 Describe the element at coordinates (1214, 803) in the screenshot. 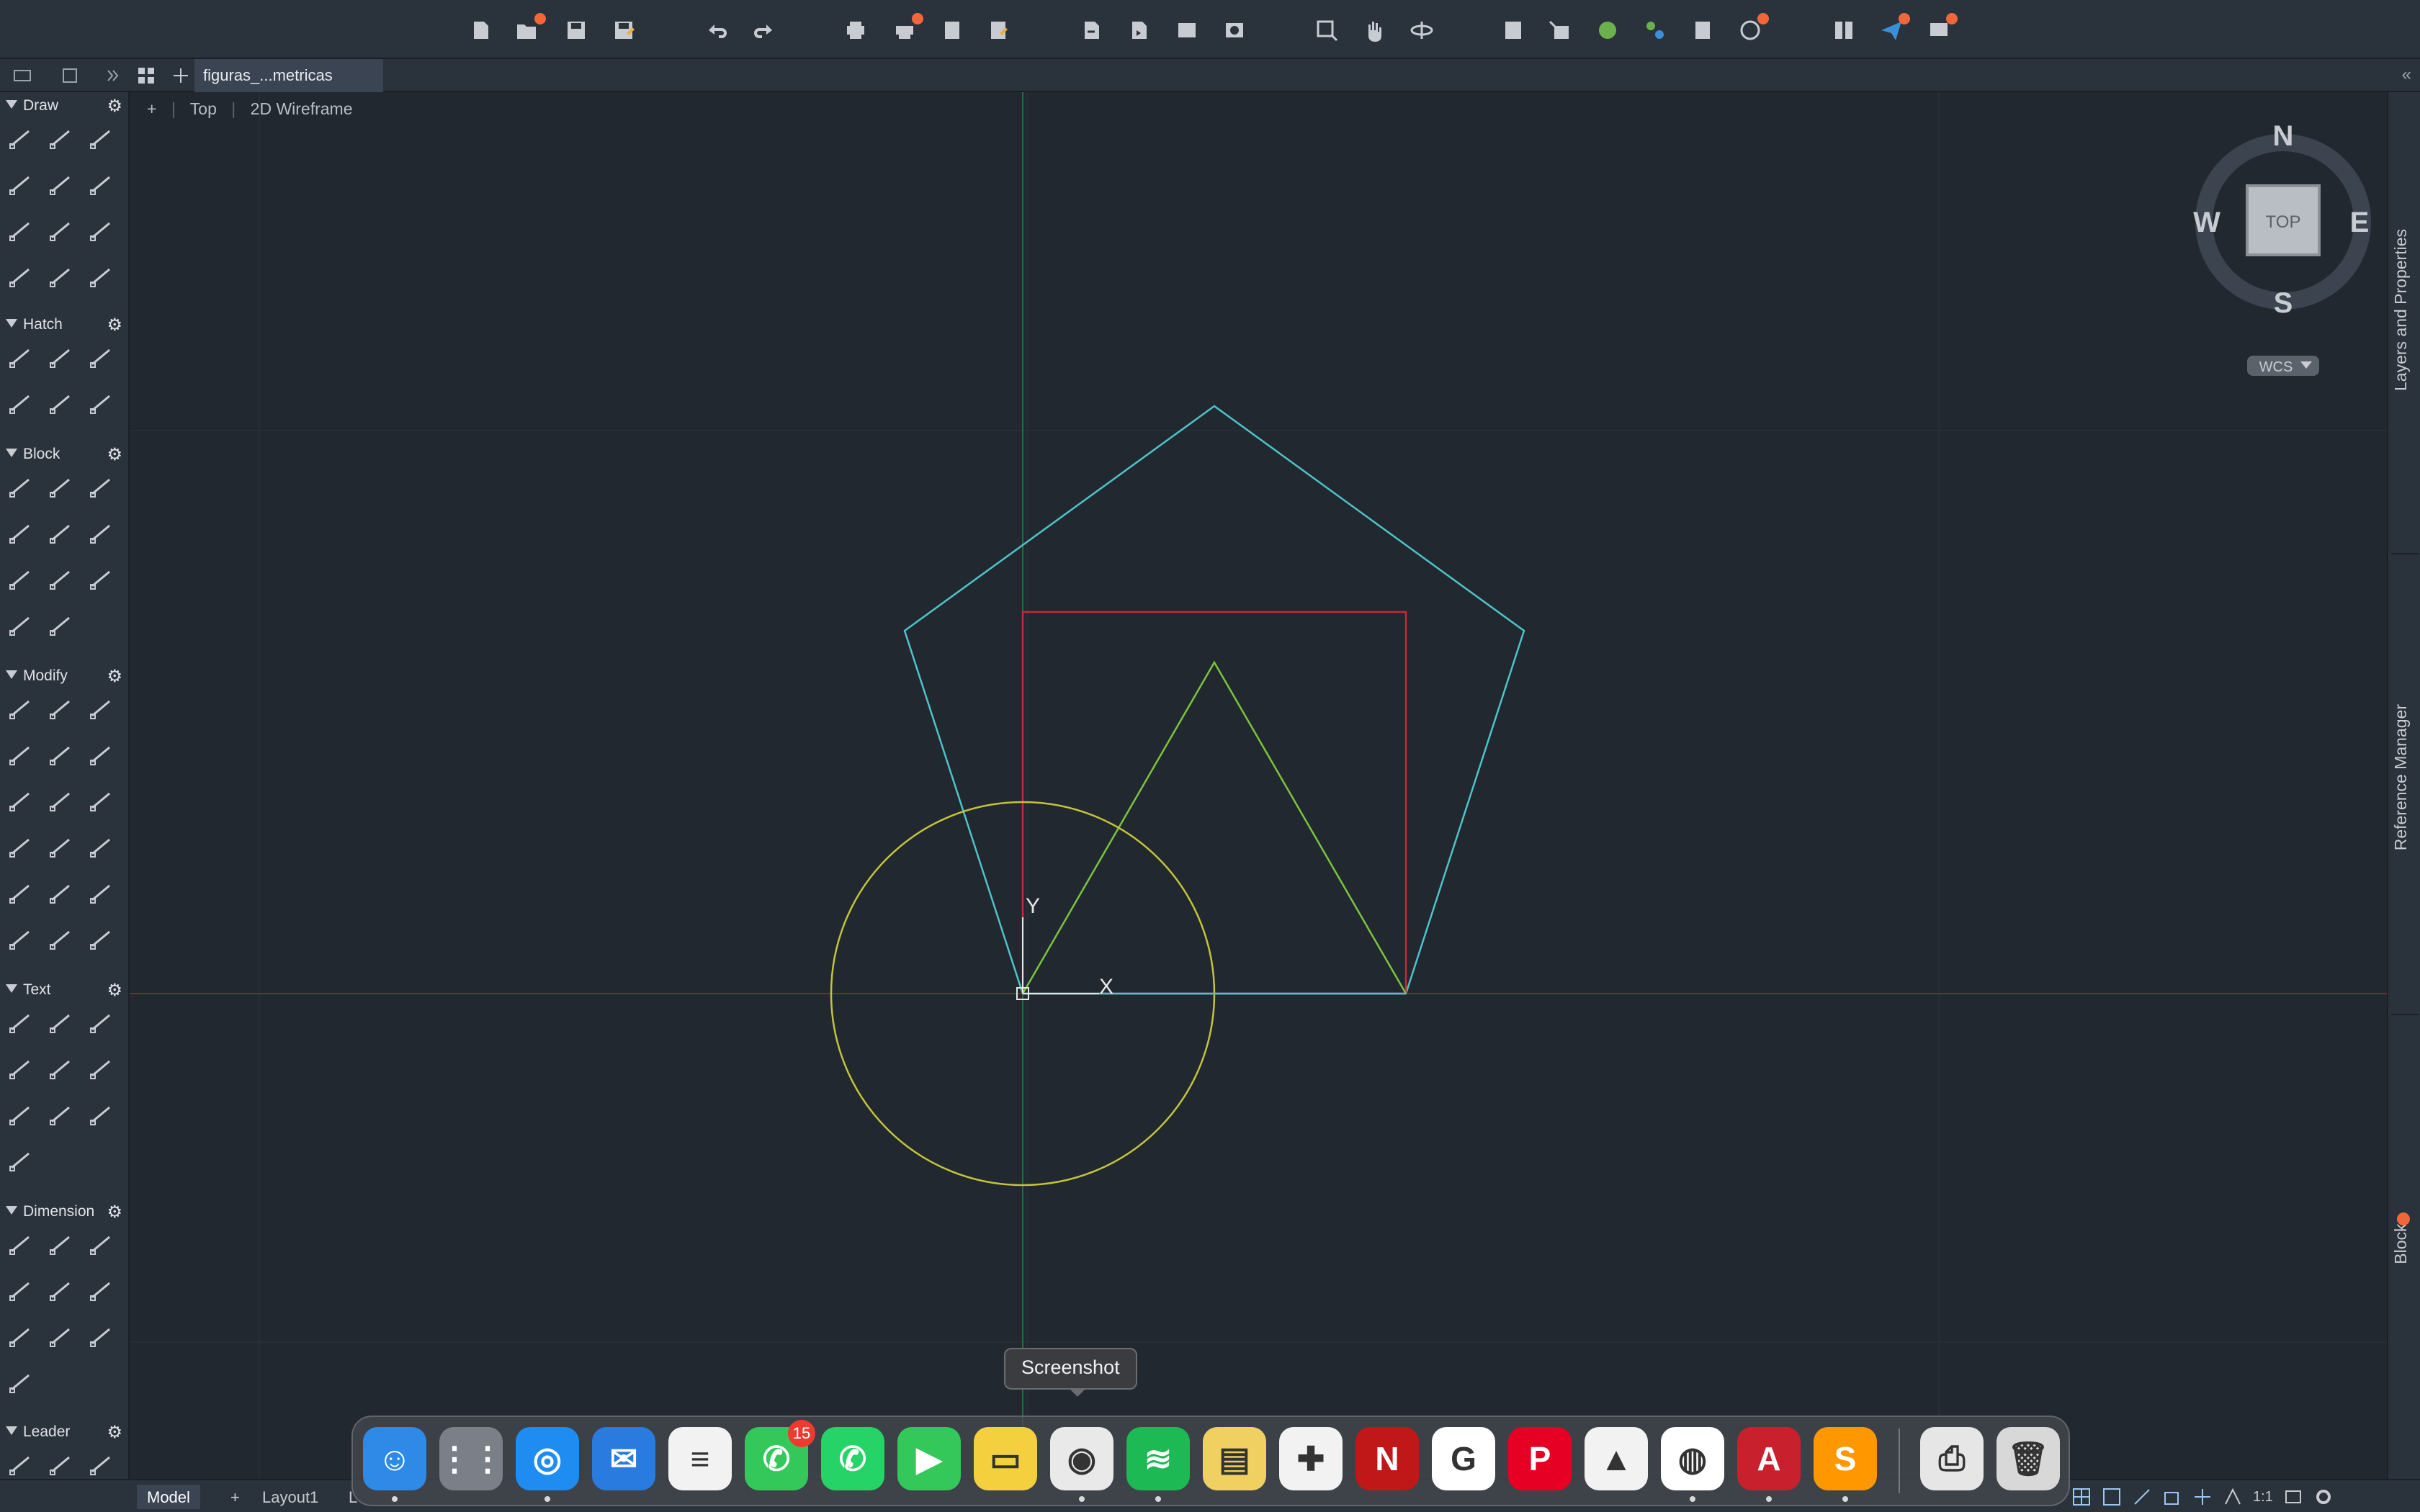

I see `square-shape` at that location.